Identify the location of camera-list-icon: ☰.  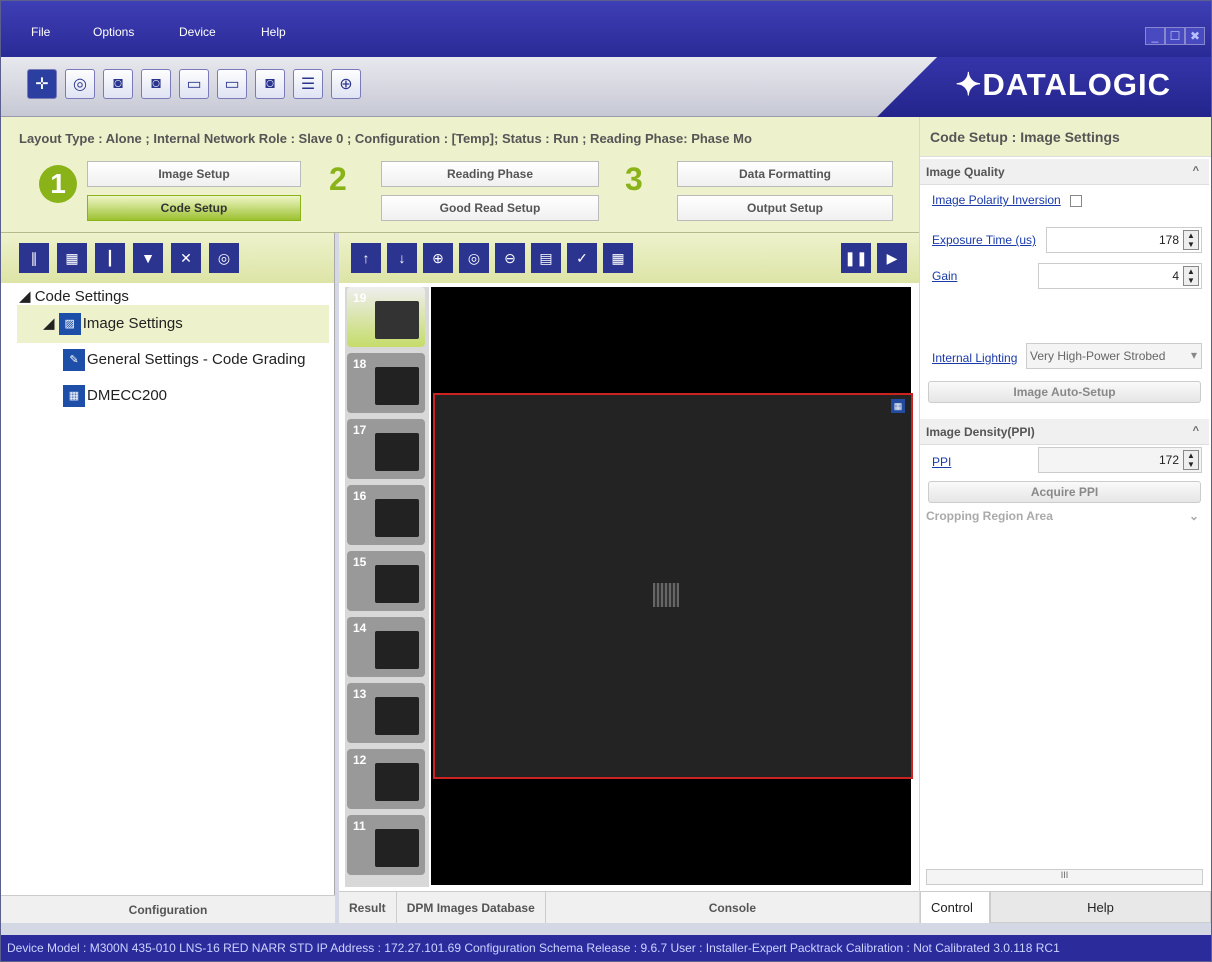
(308, 84).